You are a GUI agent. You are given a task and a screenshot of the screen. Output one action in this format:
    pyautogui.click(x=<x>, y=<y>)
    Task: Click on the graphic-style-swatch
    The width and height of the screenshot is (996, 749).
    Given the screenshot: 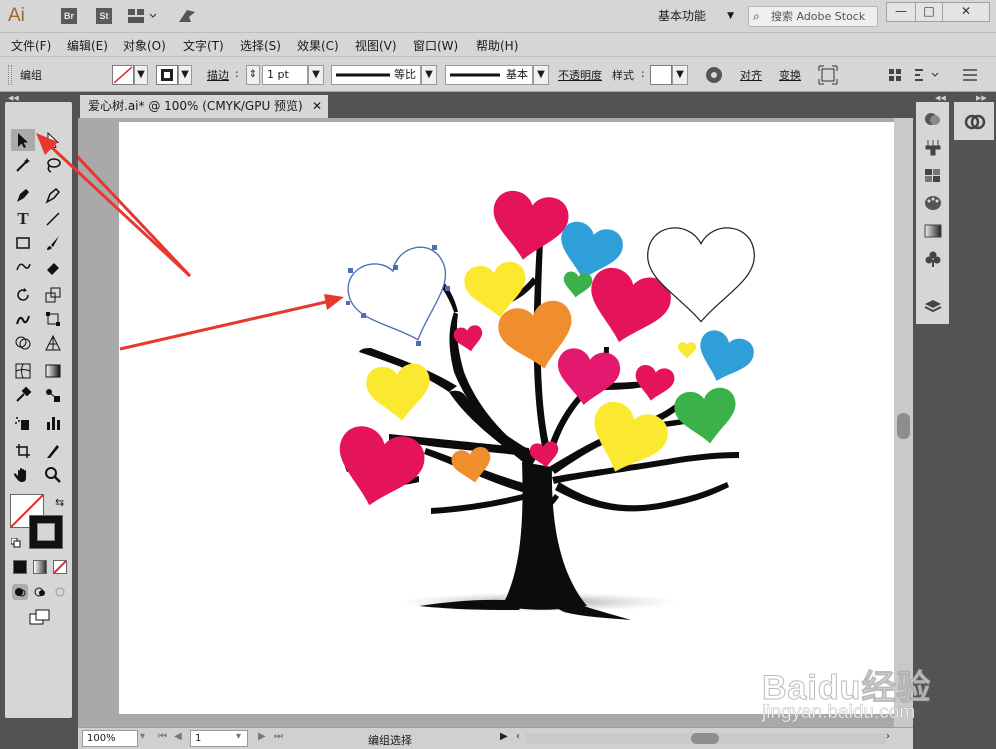 What is the action you would take?
    pyautogui.click(x=661, y=75)
    